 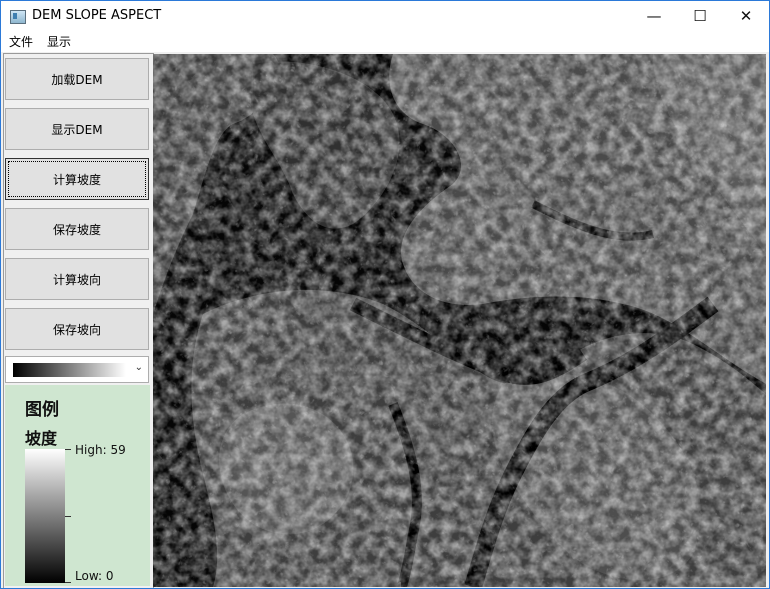 What do you see at coordinates (77, 485) in the screenshot?
I see `legend-panel: 图例 坡度 High: 59 Low: 0` at bounding box center [77, 485].